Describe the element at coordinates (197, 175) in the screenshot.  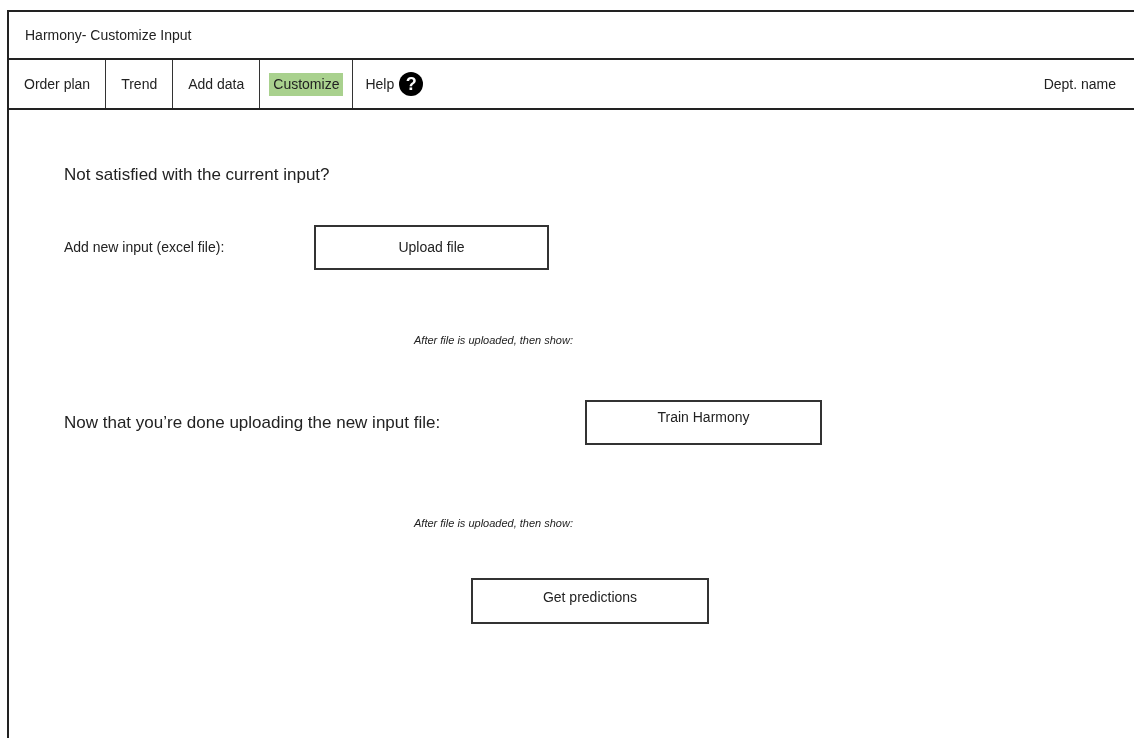
I see `heading: Not satisfied with the current input?` at that location.